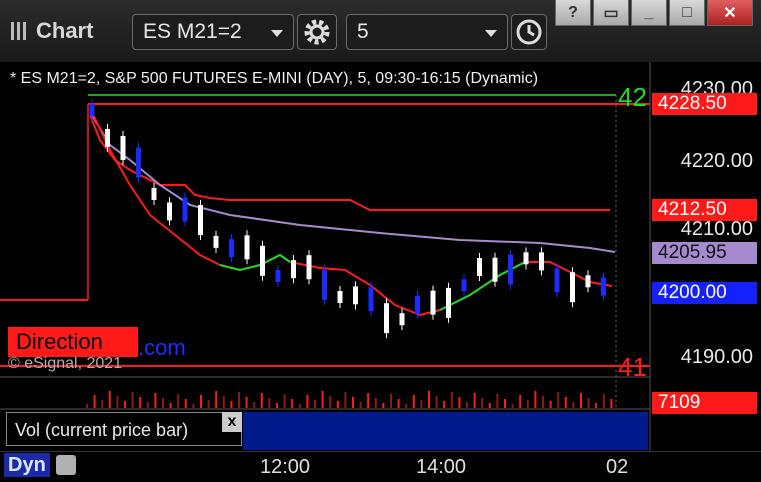 Image resolution: width=761 pixels, height=482 pixels. I want to click on x-tick: 02, so click(617, 467).